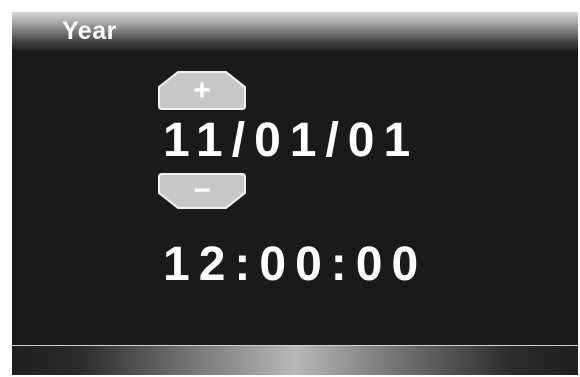  I want to click on minus-button-shape: −, so click(202, 191).